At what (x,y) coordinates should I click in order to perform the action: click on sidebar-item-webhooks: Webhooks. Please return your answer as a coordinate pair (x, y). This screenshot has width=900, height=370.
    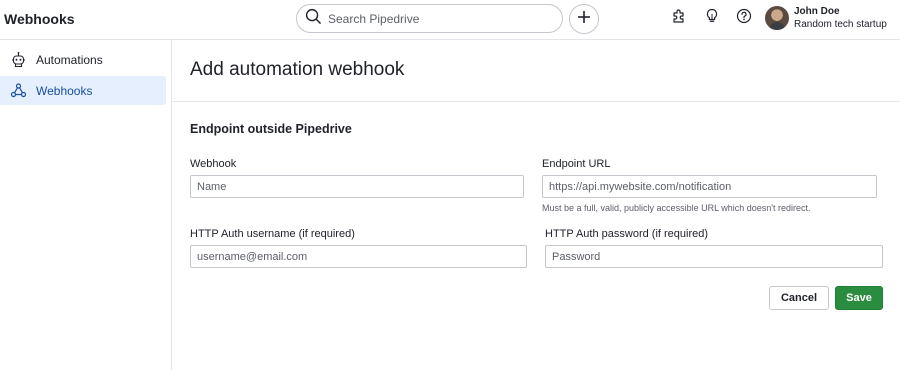
    Looking at the image, I should click on (83, 90).